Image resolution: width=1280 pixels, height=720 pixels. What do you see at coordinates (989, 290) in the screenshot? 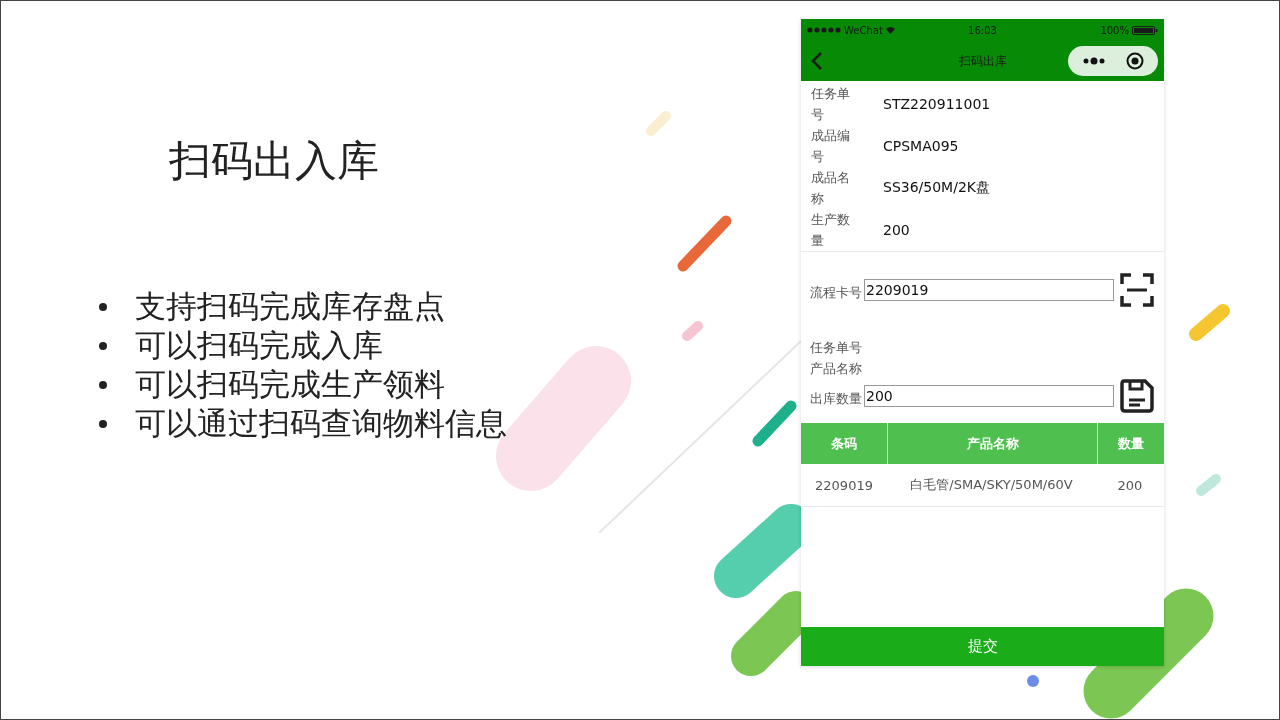
I see `card-number-field: 2209019` at bounding box center [989, 290].